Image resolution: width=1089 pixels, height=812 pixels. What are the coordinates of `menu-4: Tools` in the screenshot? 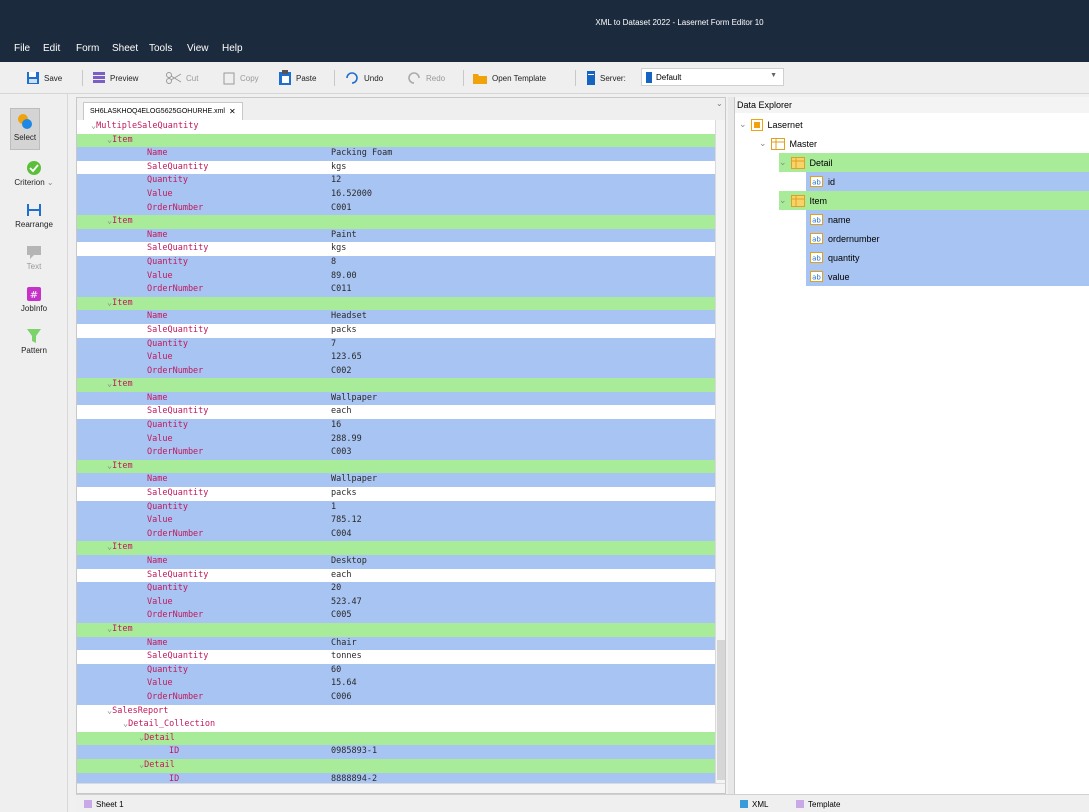 It's located at (160, 48).